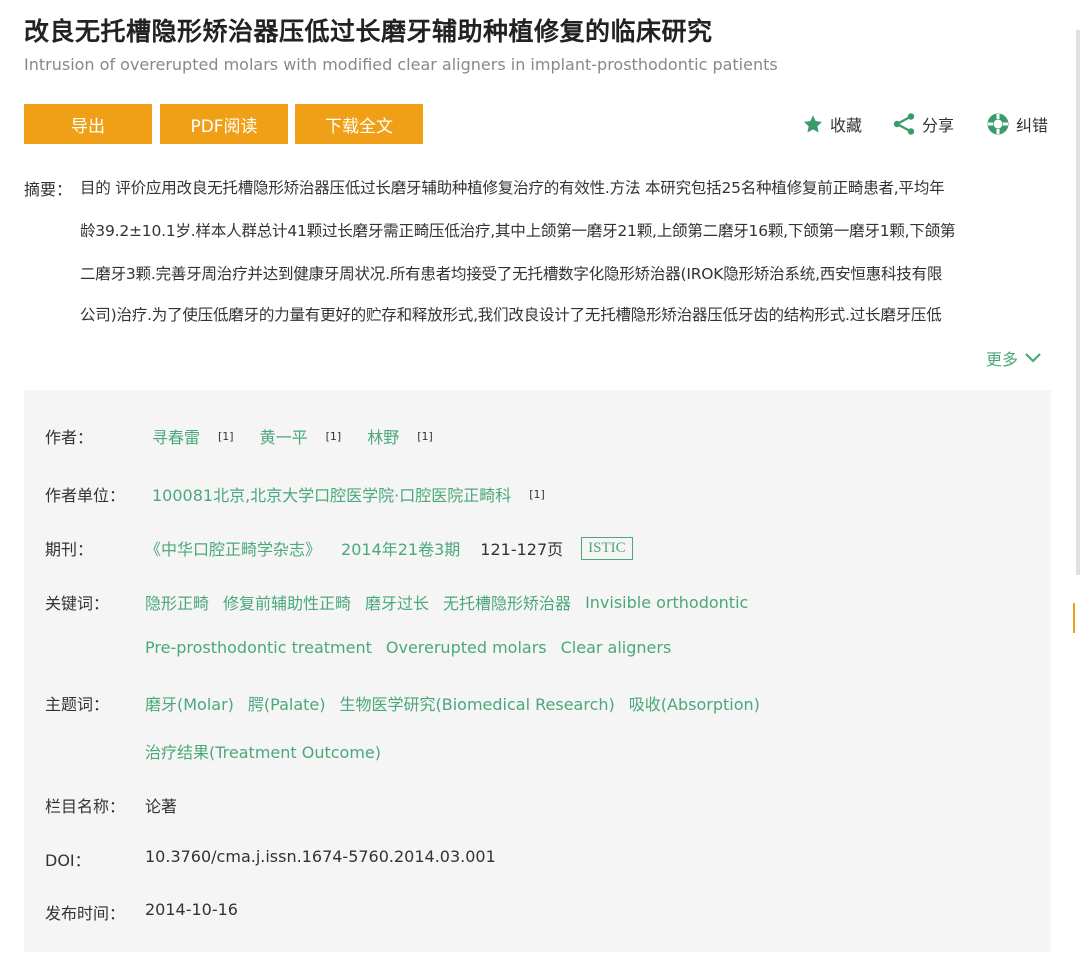 Image resolution: width=1080 pixels, height=956 pixels. I want to click on subject-link: 吸收(Absorption), so click(694, 703).